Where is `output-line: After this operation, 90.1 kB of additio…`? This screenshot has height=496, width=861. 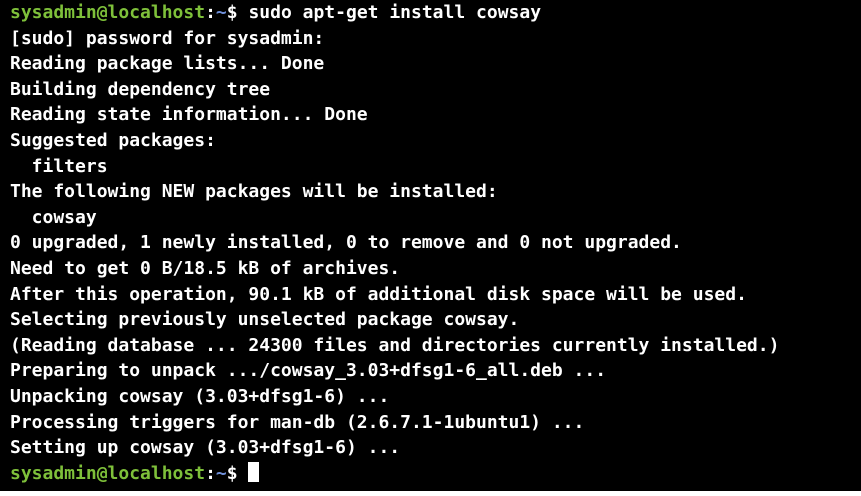 output-line: After this operation, 90.1 kB of additio… is located at coordinates (378, 294).